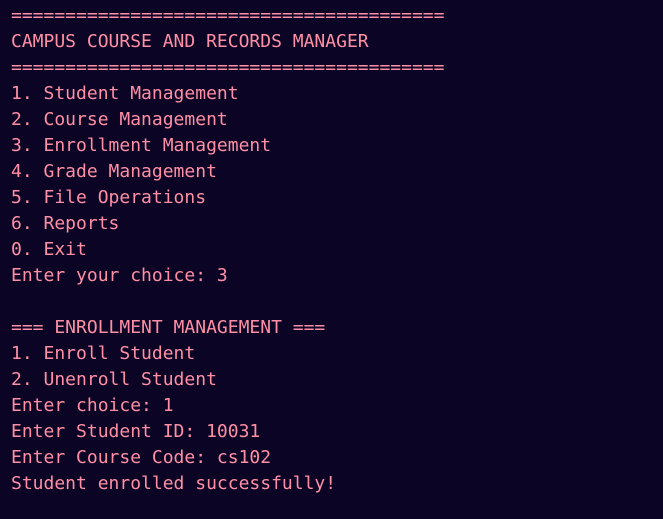 This screenshot has width=663, height=519. I want to click on submenu-item-unenroll-student: 2. Unenroll Student, so click(114, 379).